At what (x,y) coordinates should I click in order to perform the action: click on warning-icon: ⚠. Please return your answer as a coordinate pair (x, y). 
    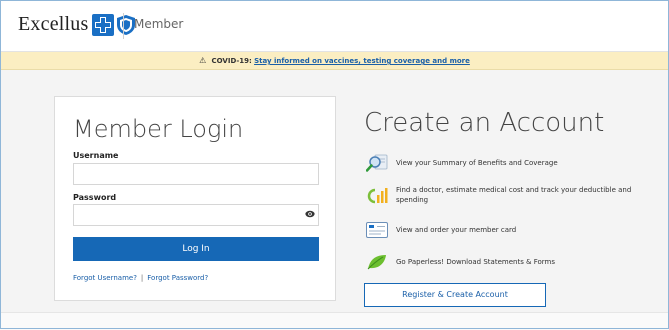
    Looking at the image, I should click on (203, 60).